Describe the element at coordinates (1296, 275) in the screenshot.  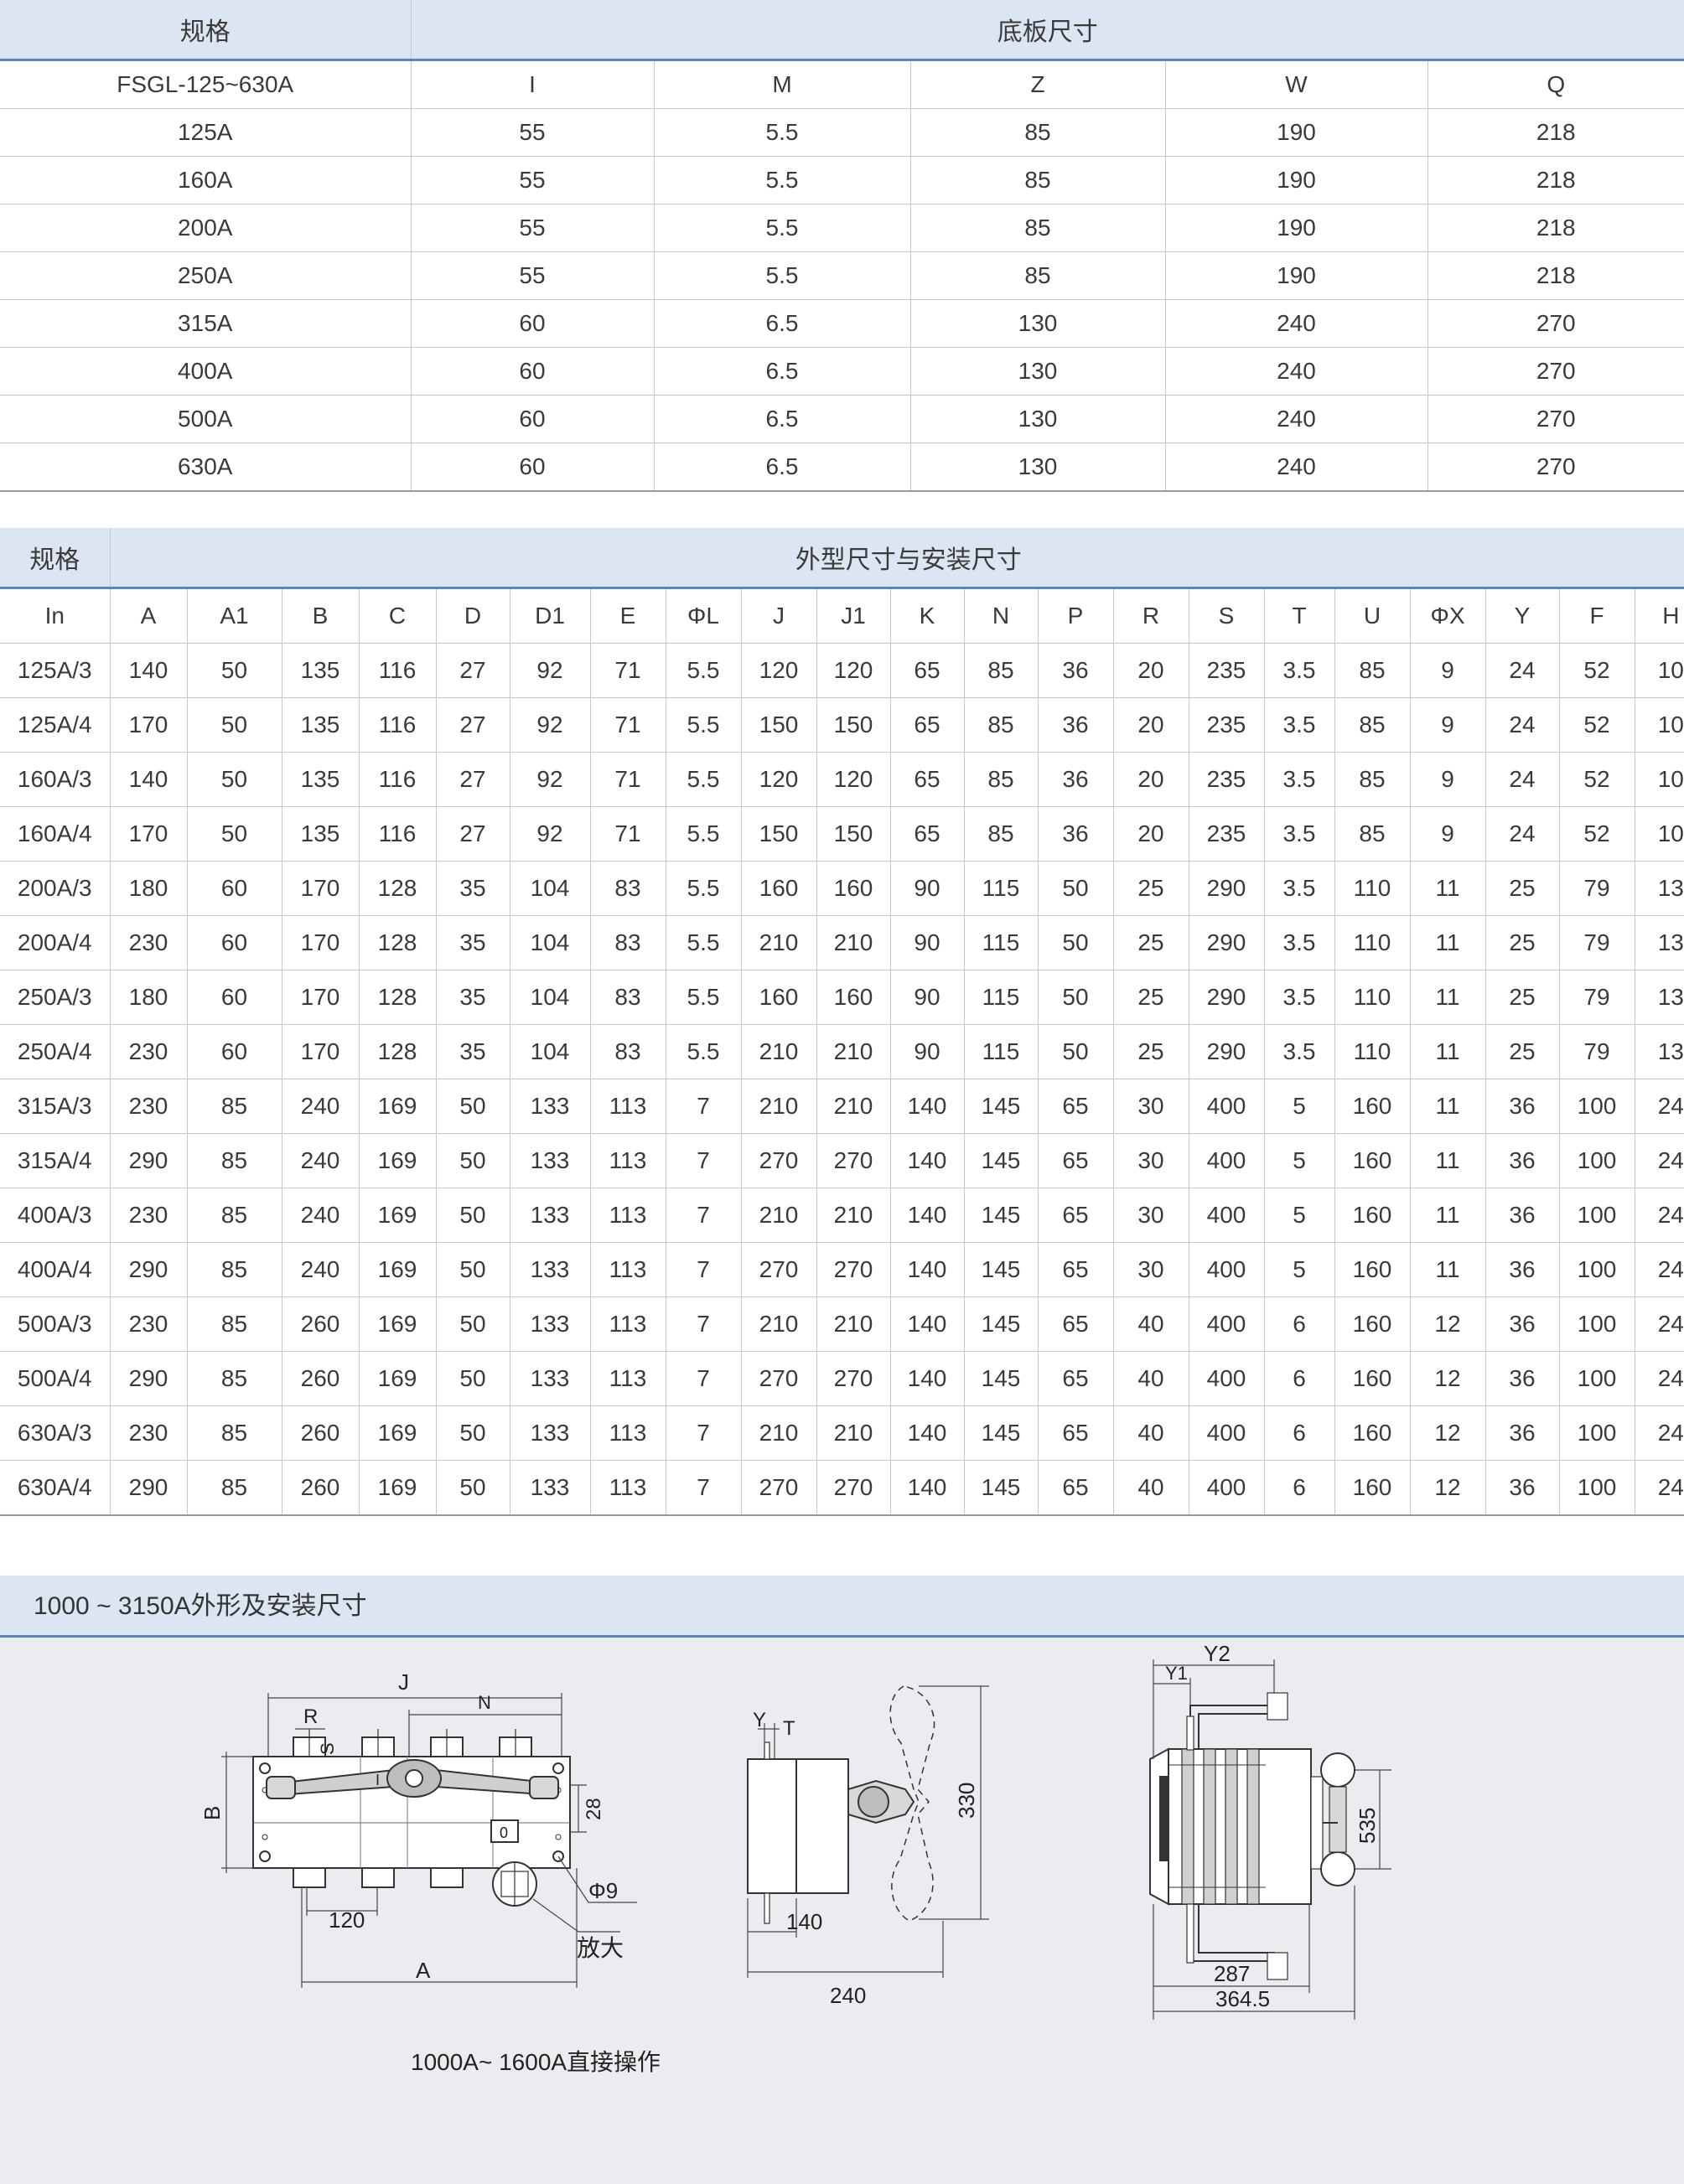
I see `table-cell: 190` at that location.